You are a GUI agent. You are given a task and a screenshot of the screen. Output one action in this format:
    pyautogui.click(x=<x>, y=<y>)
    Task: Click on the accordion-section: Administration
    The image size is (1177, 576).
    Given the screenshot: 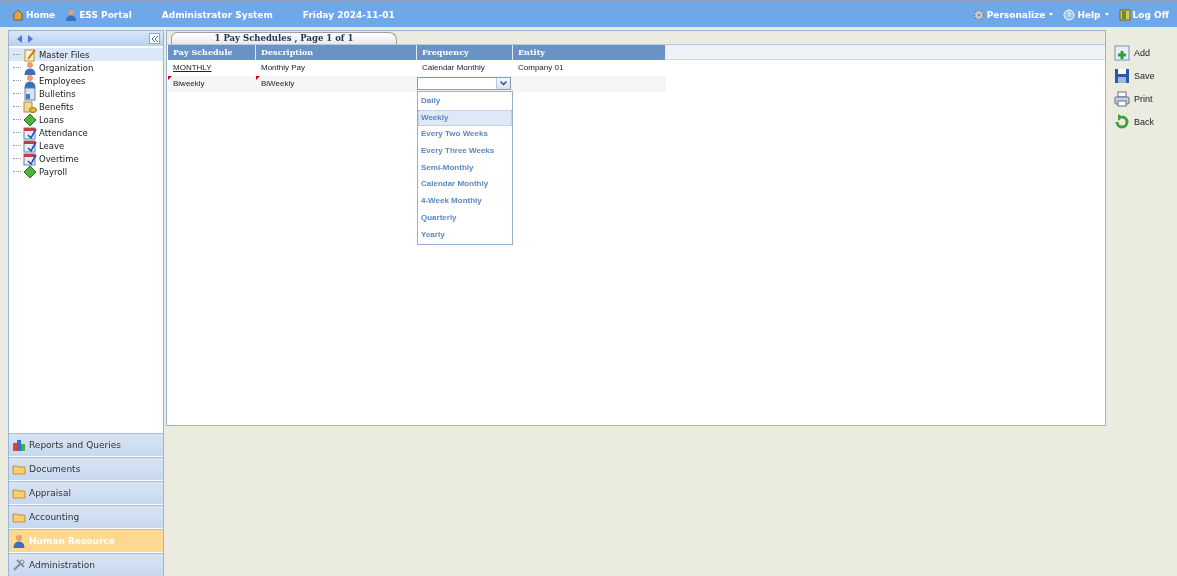 What is the action you would take?
    pyautogui.click(x=86, y=564)
    